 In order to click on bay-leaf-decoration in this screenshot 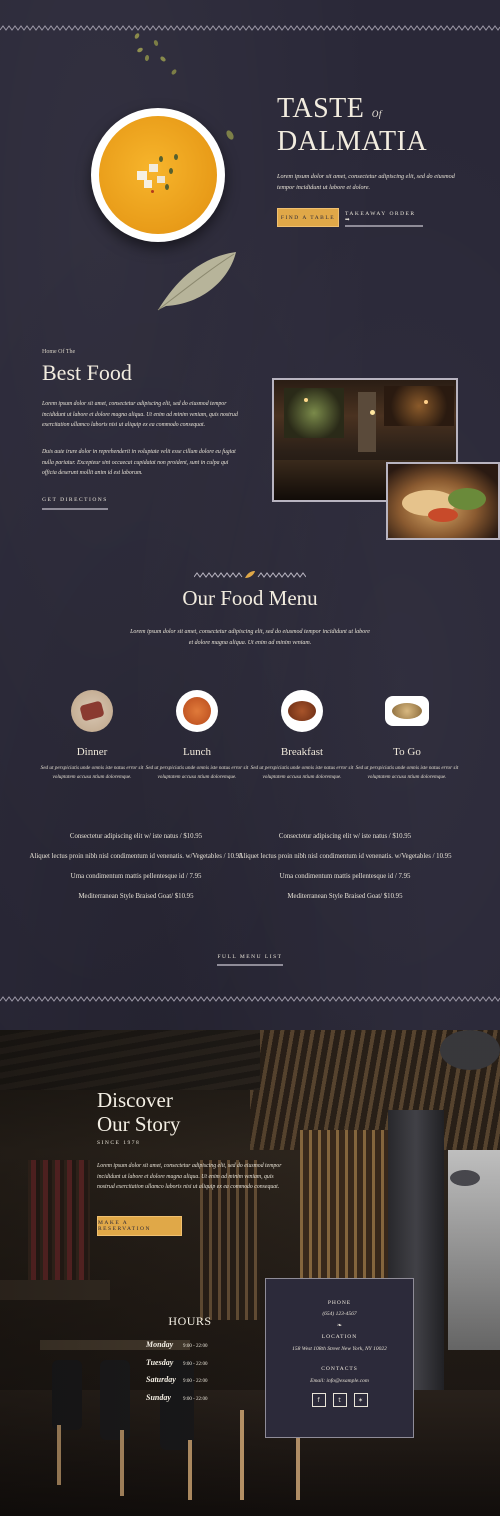, I will do `click(196, 281)`.